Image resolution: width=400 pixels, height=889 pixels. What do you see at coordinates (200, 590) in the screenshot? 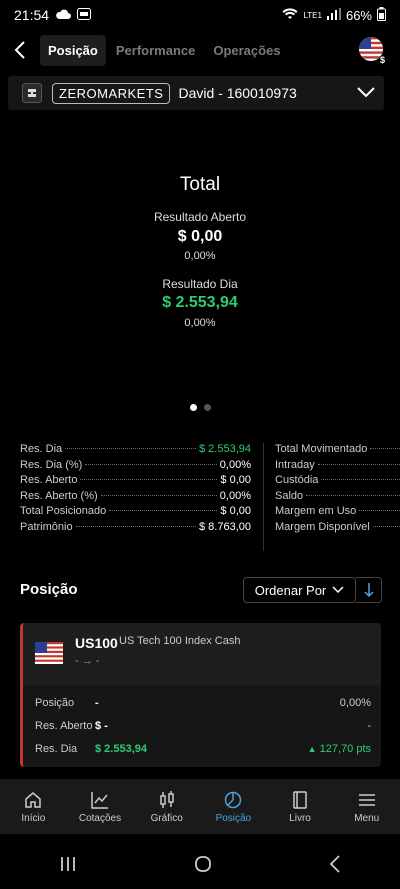
I see `position-section-header: Posição Ordenar Por` at bounding box center [200, 590].